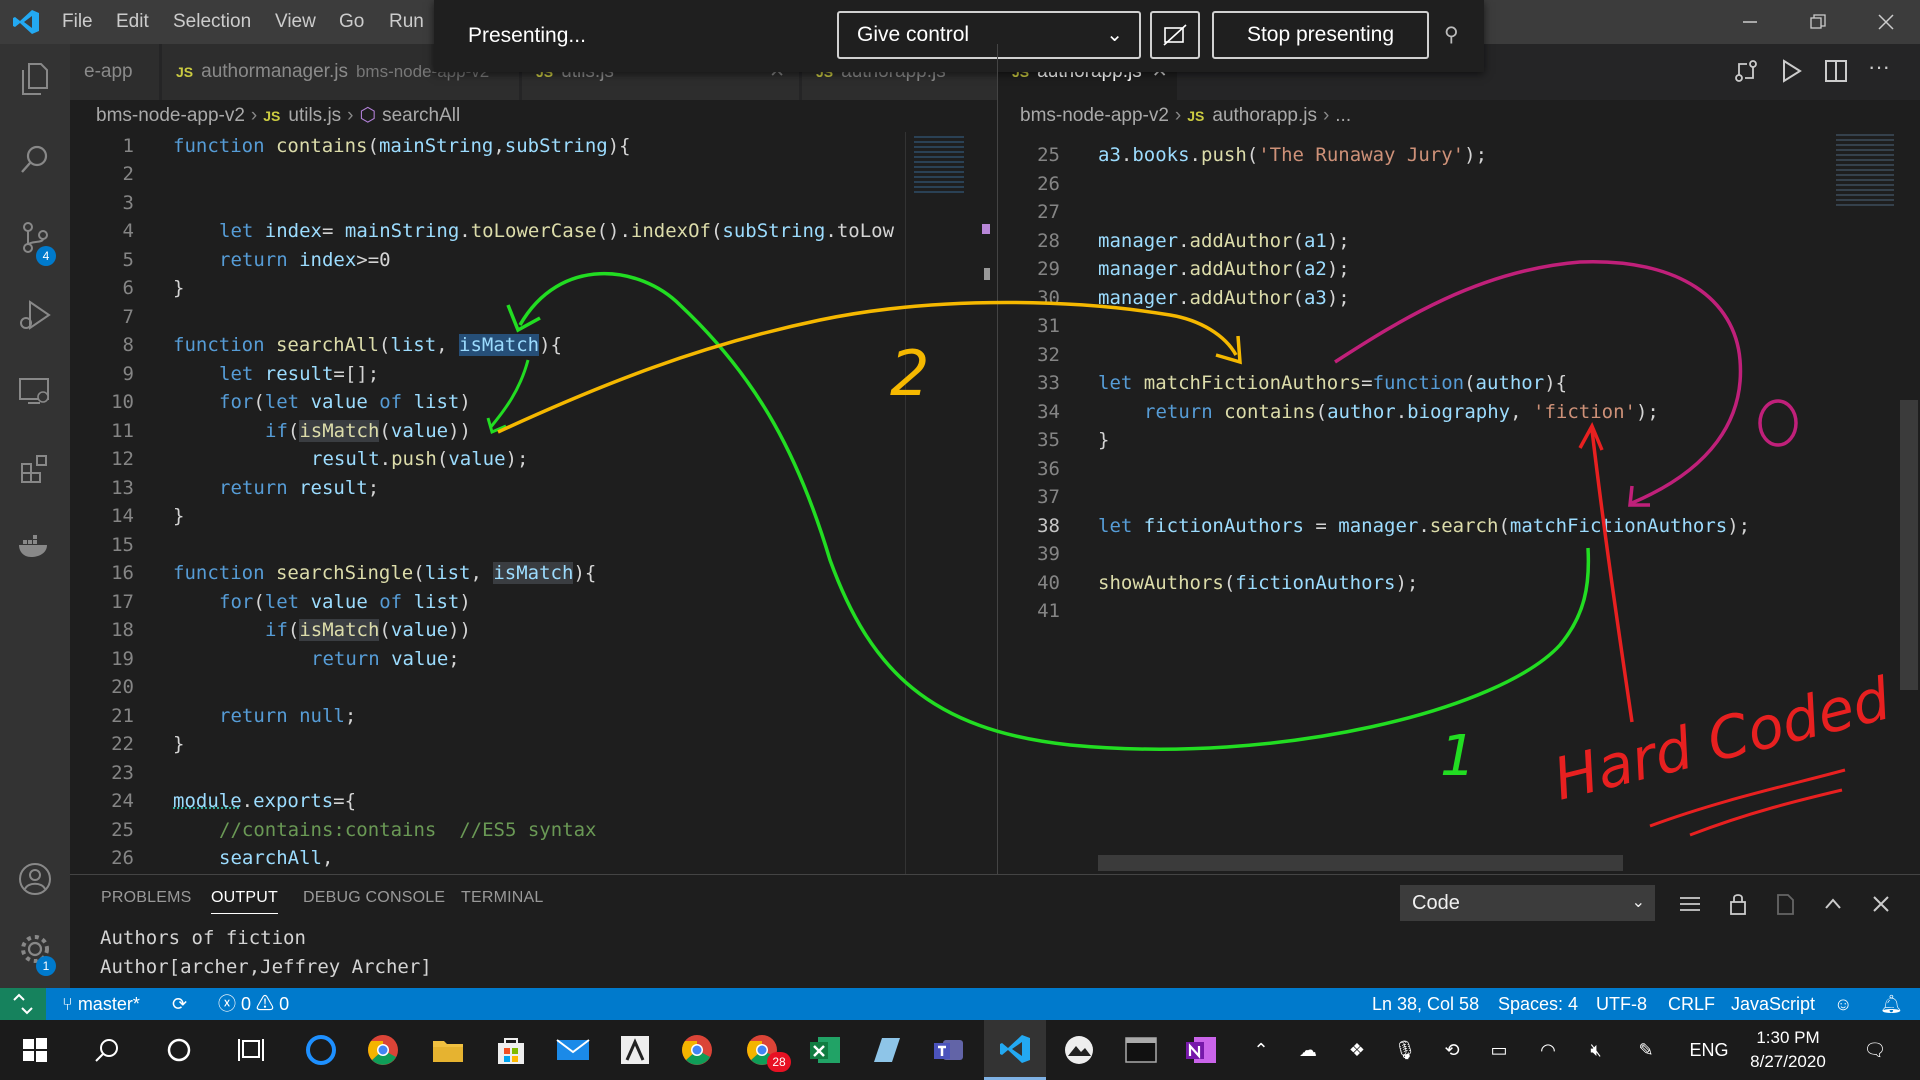 This screenshot has height=1080, width=1920. I want to click on output-channel-select: Code ⌄, so click(1527, 903).